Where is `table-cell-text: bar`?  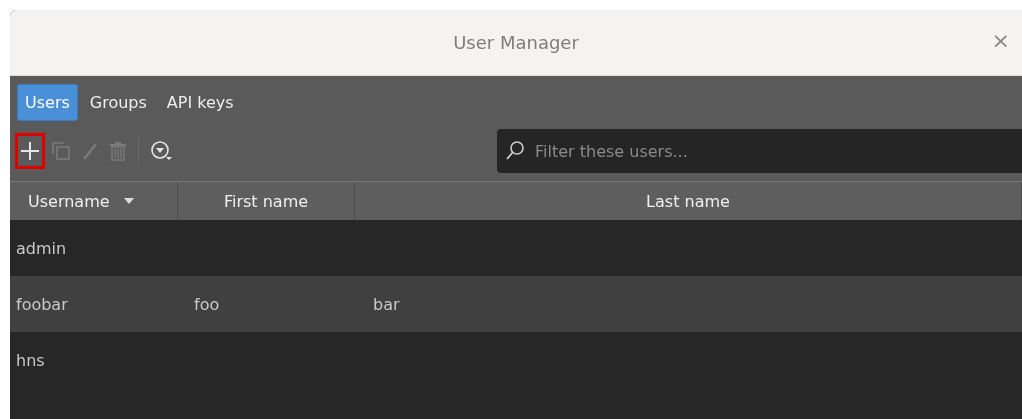 table-cell-text: bar is located at coordinates (386, 304).